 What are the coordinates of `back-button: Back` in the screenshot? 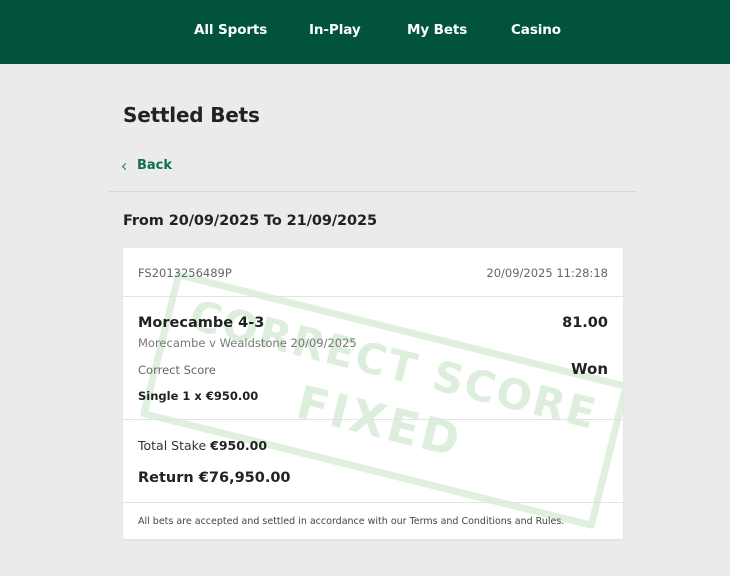 It's located at (147, 165).